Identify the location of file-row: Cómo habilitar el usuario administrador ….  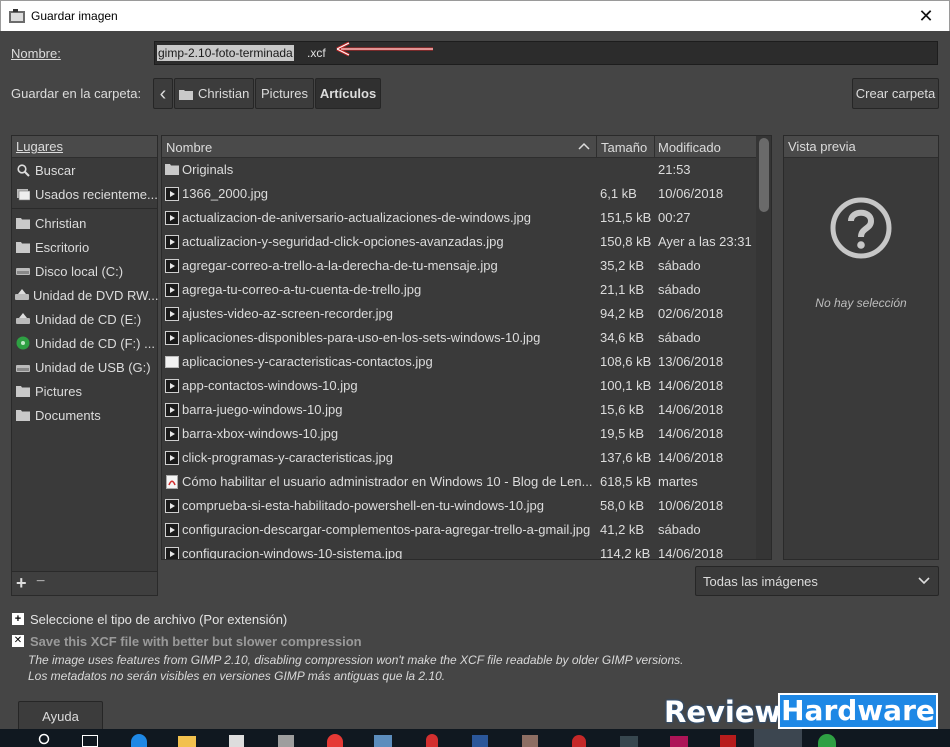
(459, 482).